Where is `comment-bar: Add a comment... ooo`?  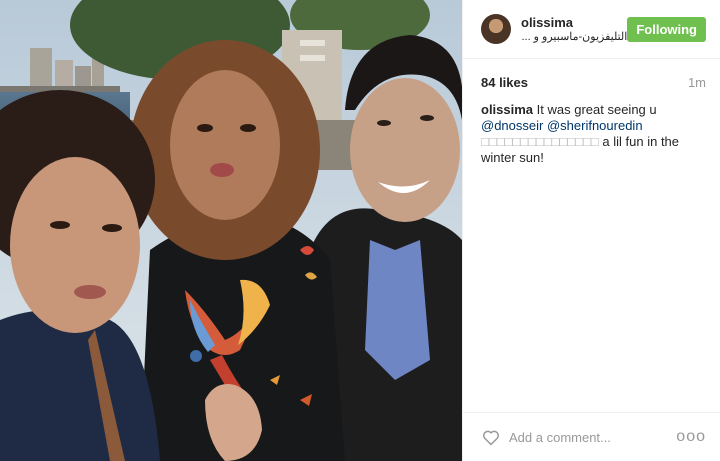
comment-bar: Add a comment... ooo is located at coordinates (591, 436).